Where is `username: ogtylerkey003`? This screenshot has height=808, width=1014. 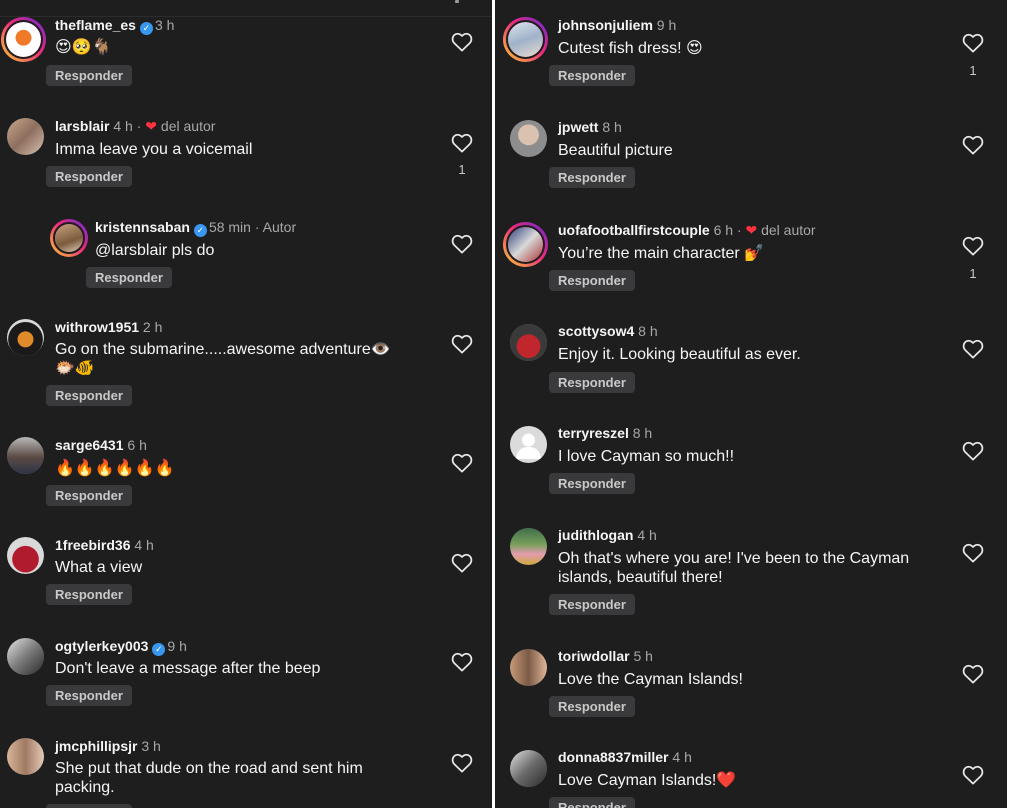
username: ogtylerkey003 is located at coordinates (101, 646).